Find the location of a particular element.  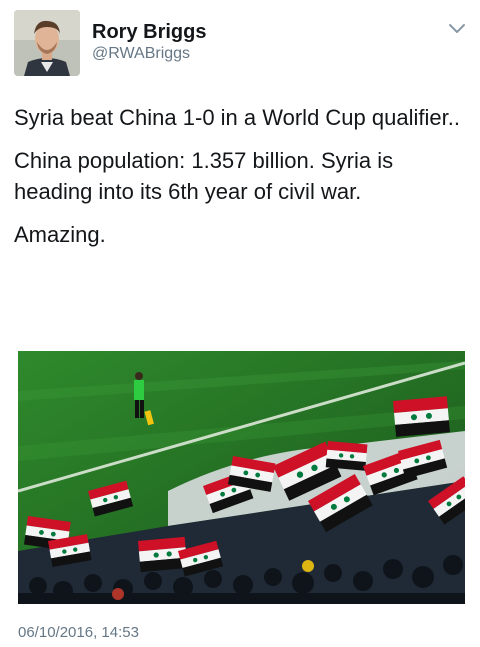

tweet-paragraph-3: Amazing. is located at coordinates (60, 234).